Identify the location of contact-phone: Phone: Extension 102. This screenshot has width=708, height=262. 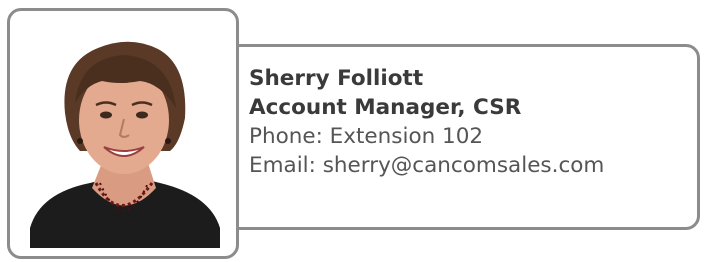
(366, 136).